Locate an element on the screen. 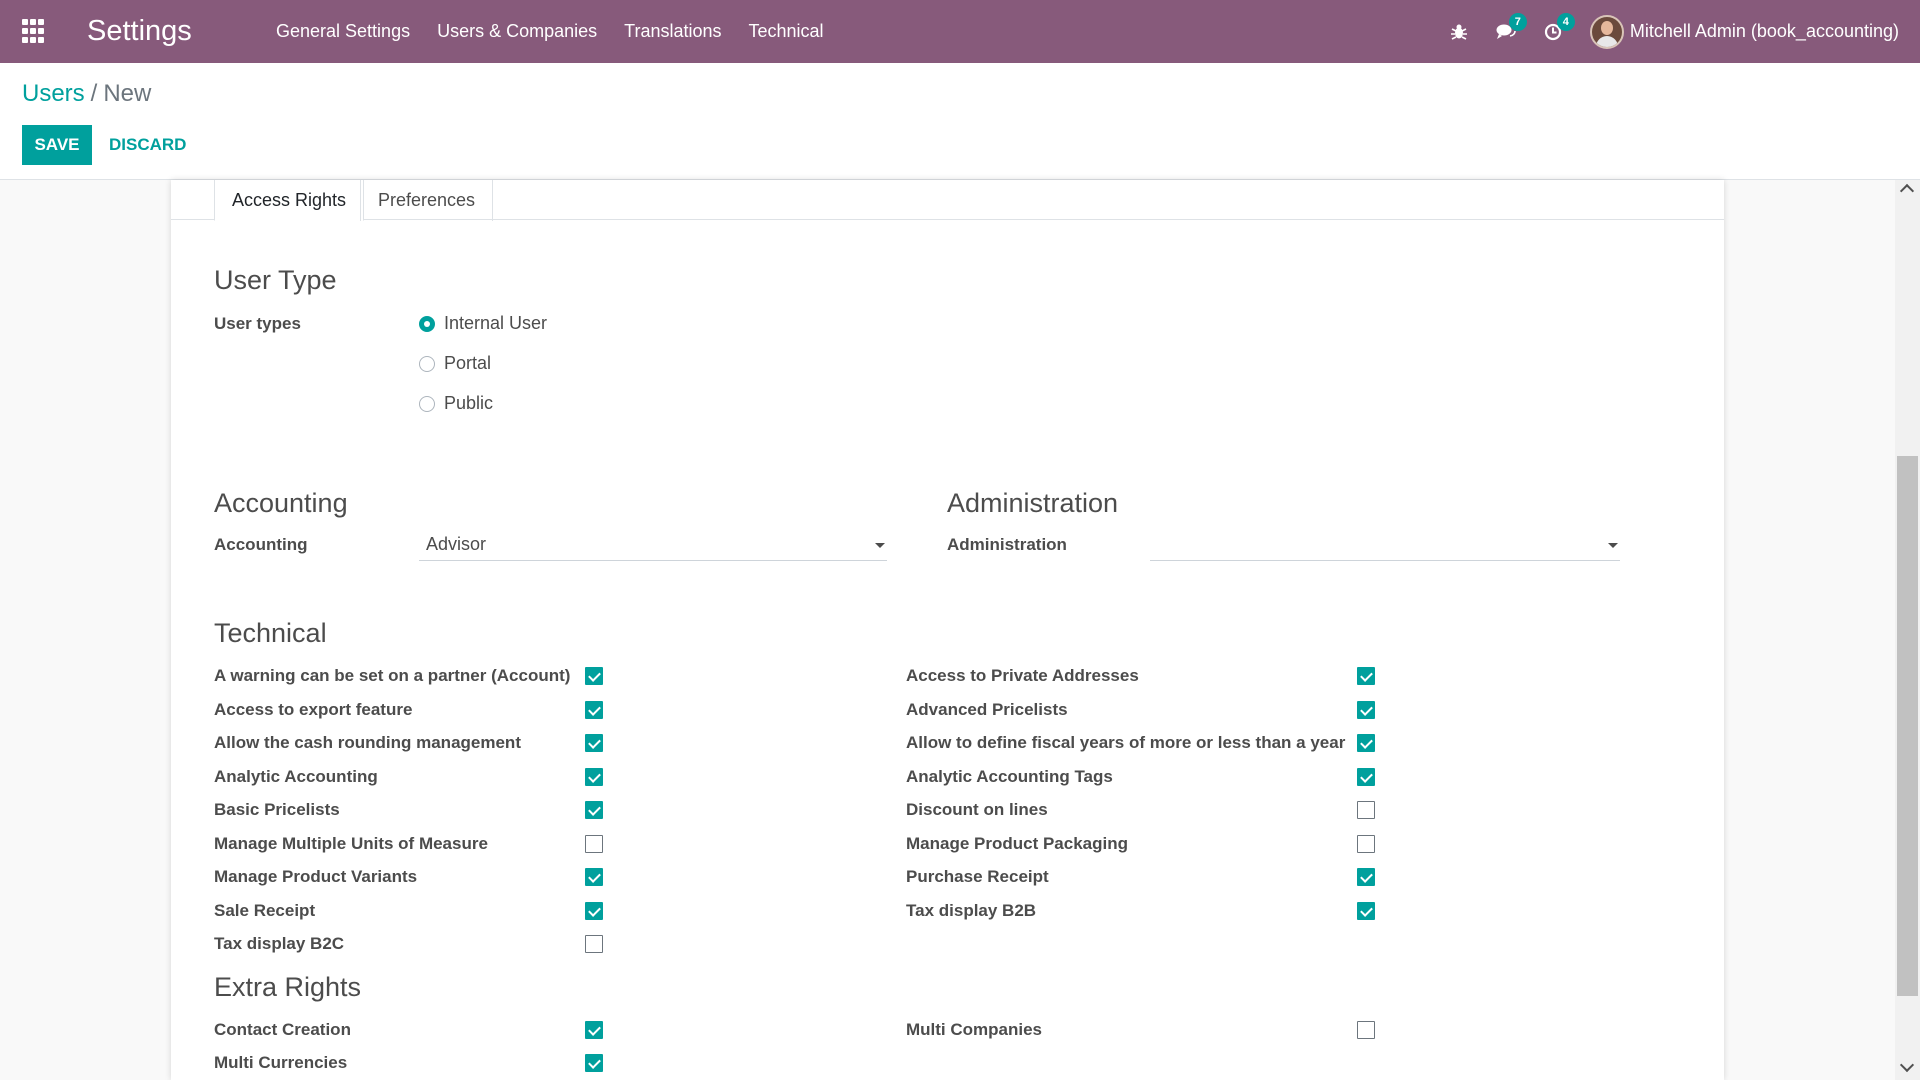 The height and width of the screenshot is (1080, 1920). checkbox-label: Allow the cash rounding management is located at coordinates (367, 742).